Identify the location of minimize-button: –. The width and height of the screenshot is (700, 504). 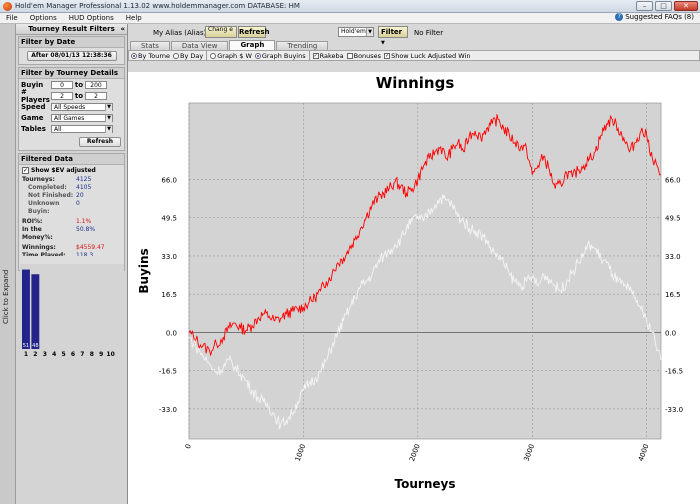
(644, 6).